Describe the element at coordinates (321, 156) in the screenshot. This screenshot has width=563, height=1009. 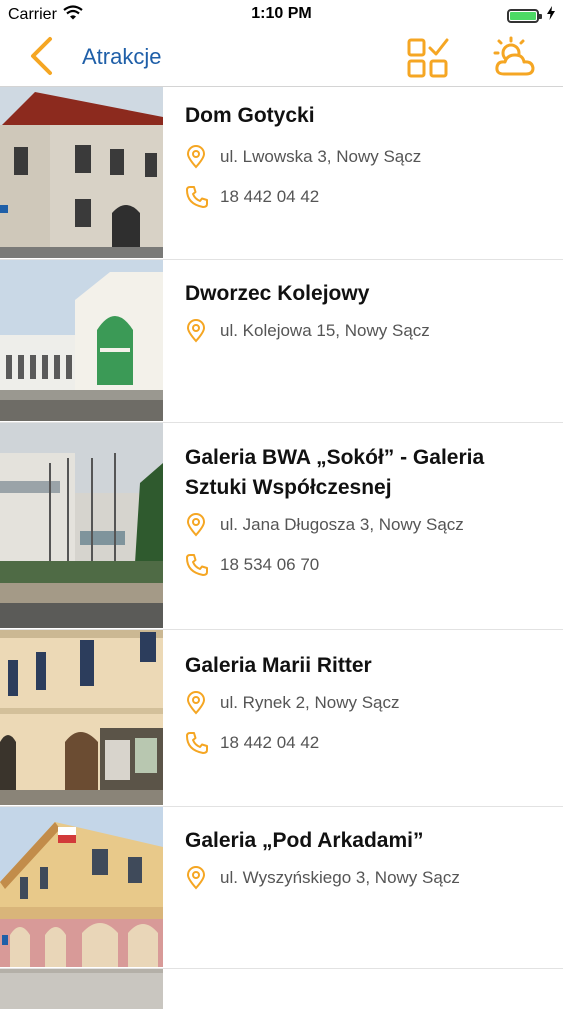
I see `address-text: ul. Lwowska 3, Nowy Sącz` at that location.